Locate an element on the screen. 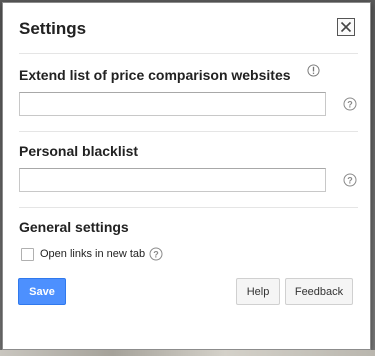 This screenshot has width=375, height=356. blacklist-label: Personal blacklist is located at coordinates (79, 151).